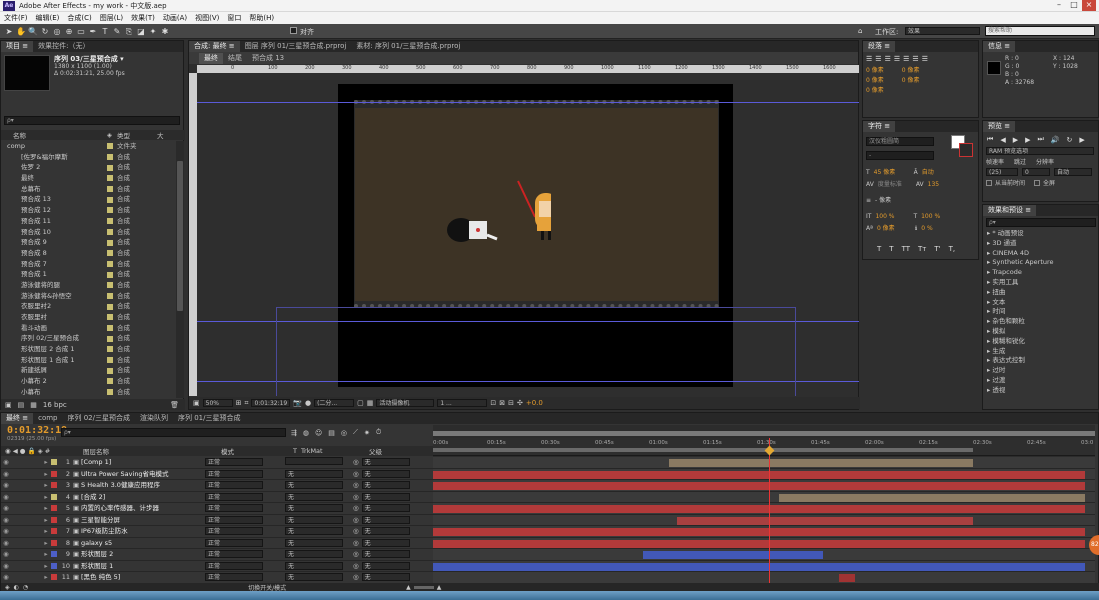 The image size is (1099, 600). I want to click on layer-name: IP67级防尘防水, so click(143, 531).